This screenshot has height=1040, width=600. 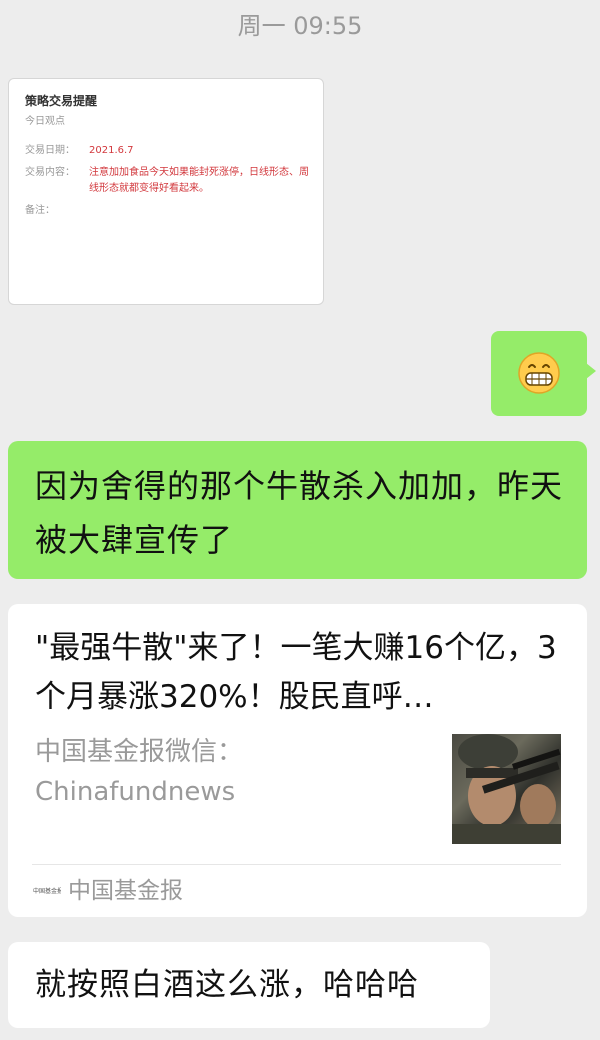 I want to click on note-content-label: 交易内容：, so click(x=50, y=172).